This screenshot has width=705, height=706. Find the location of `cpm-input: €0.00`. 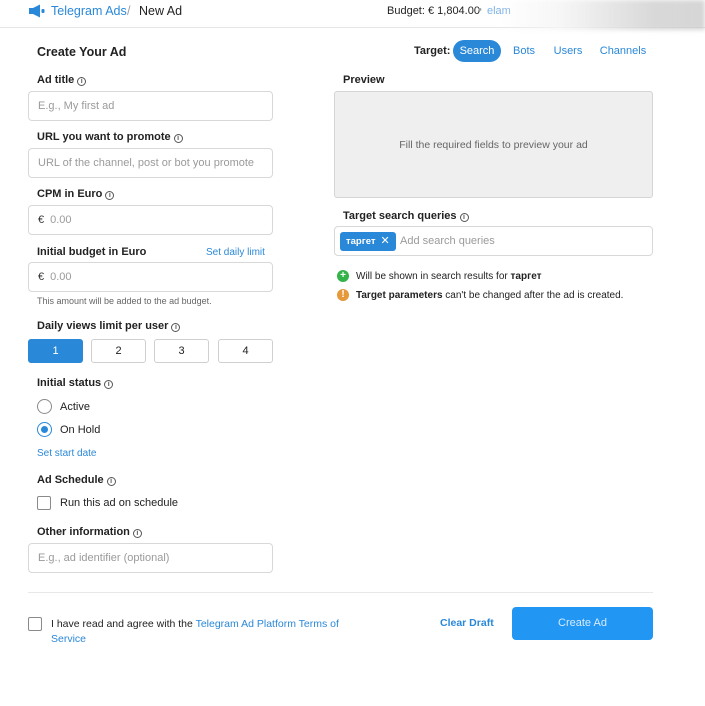

cpm-input: €0.00 is located at coordinates (150, 220).